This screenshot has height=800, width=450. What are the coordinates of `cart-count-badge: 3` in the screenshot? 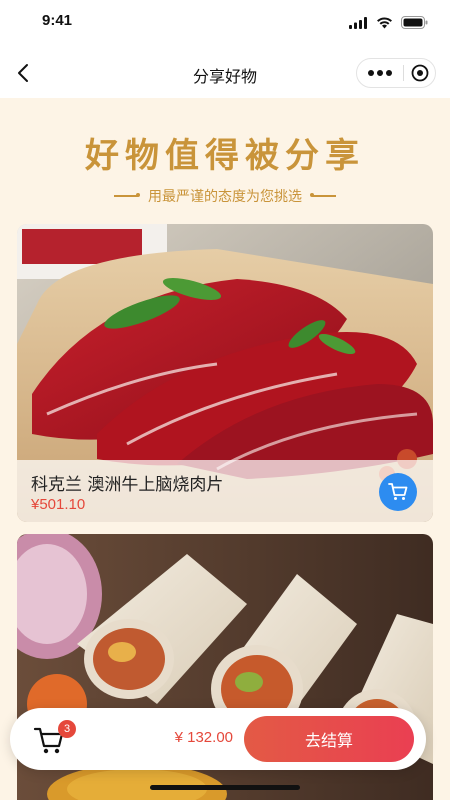 It's located at (67, 729).